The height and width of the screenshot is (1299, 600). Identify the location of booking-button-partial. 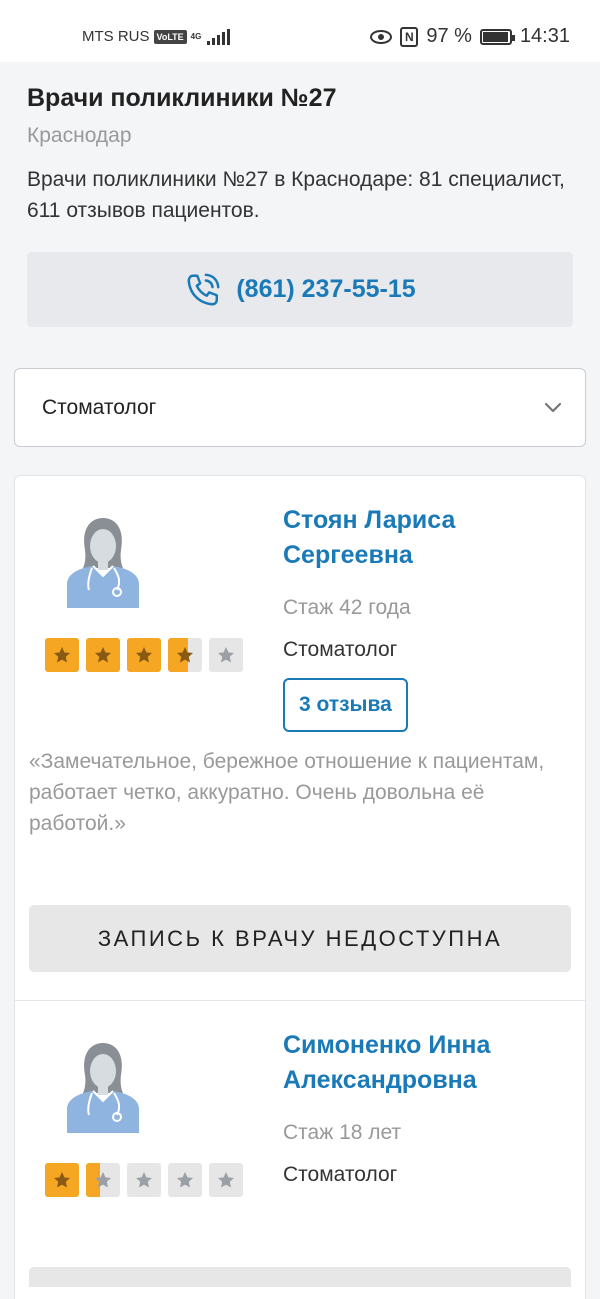
(300, 1277).